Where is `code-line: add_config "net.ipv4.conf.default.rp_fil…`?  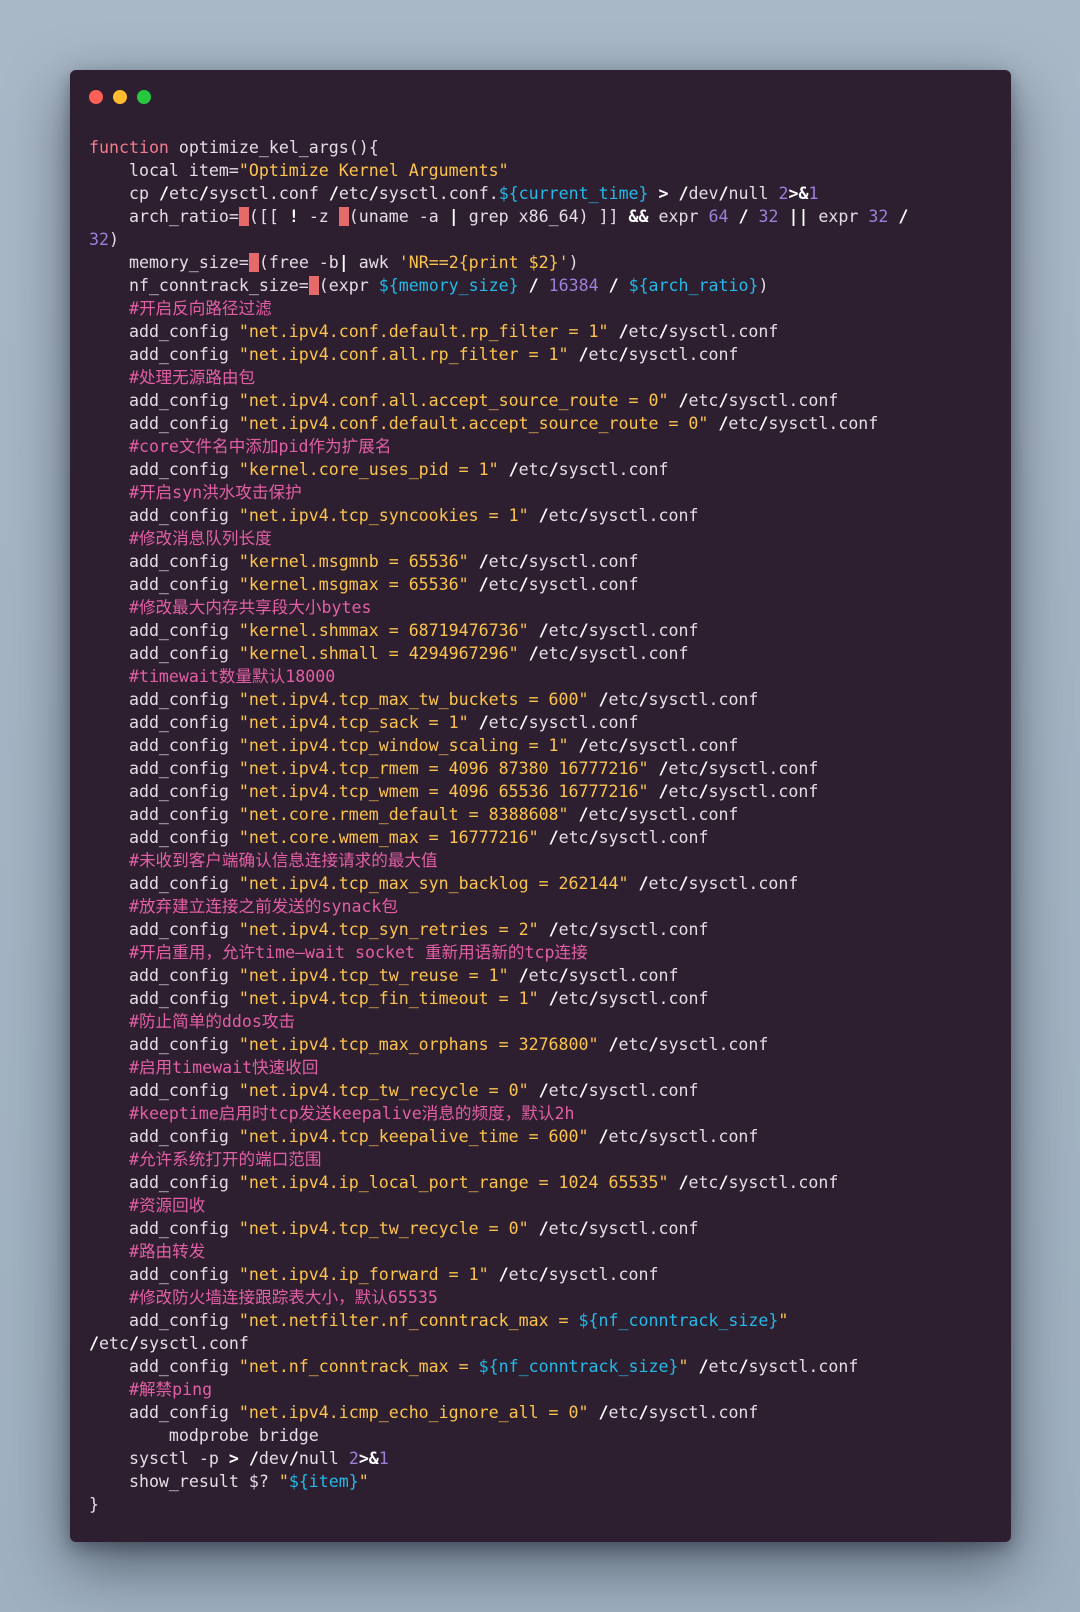
code-line: add_config "net.ipv4.conf.default.rp_fil… is located at coordinates (498, 331).